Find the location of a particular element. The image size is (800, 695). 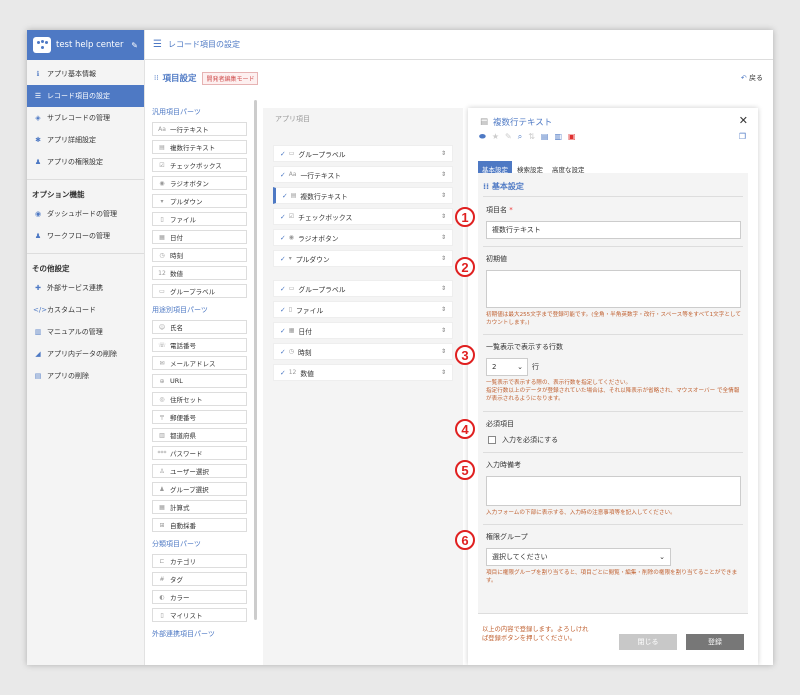

part-item: ◐ カラー is located at coordinates (199, 597).